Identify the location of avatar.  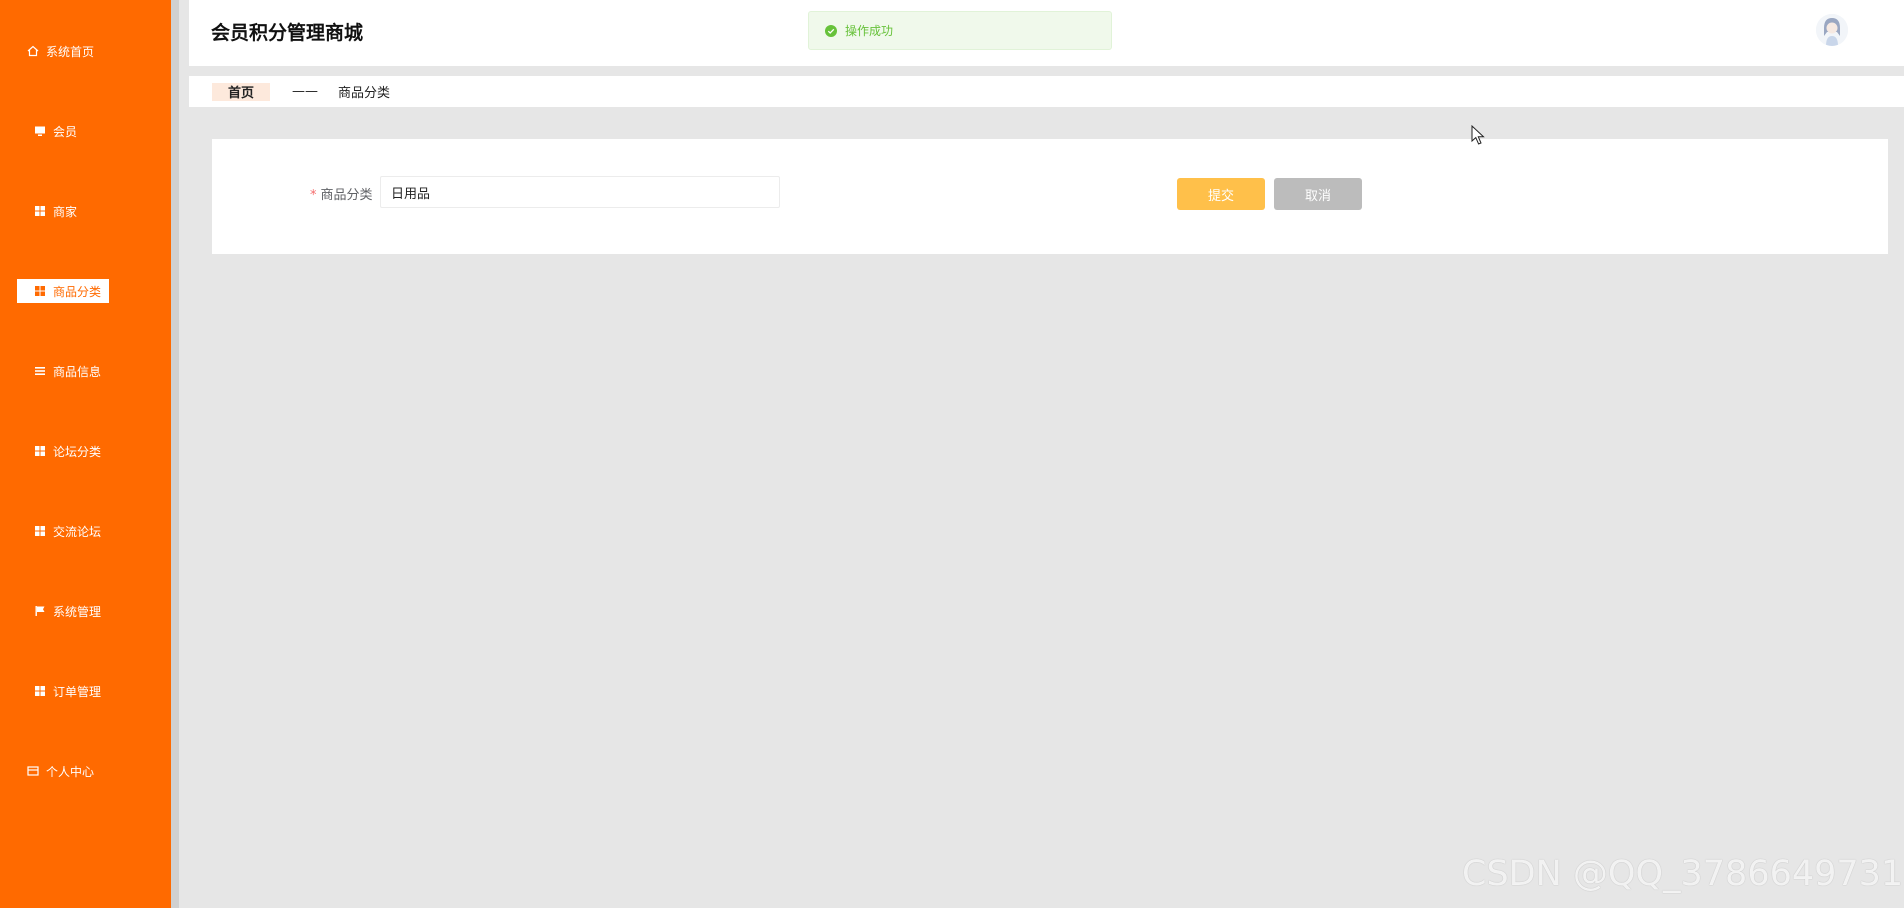
(1832, 30).